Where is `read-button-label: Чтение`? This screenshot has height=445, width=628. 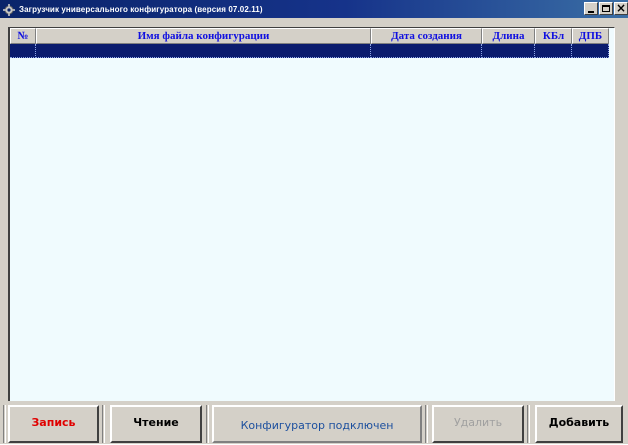 read-button-label: Чтение is located at coordinates (156, 422).